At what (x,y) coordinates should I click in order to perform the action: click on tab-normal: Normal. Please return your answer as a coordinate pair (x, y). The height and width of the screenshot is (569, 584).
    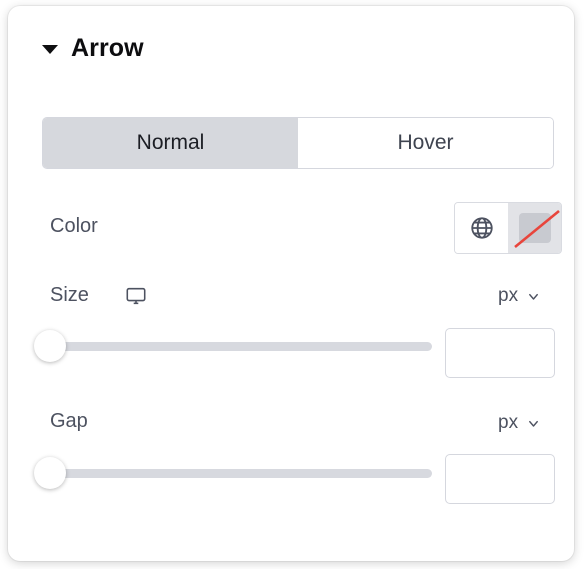
    Looking at the image, I should click on (170, 143).